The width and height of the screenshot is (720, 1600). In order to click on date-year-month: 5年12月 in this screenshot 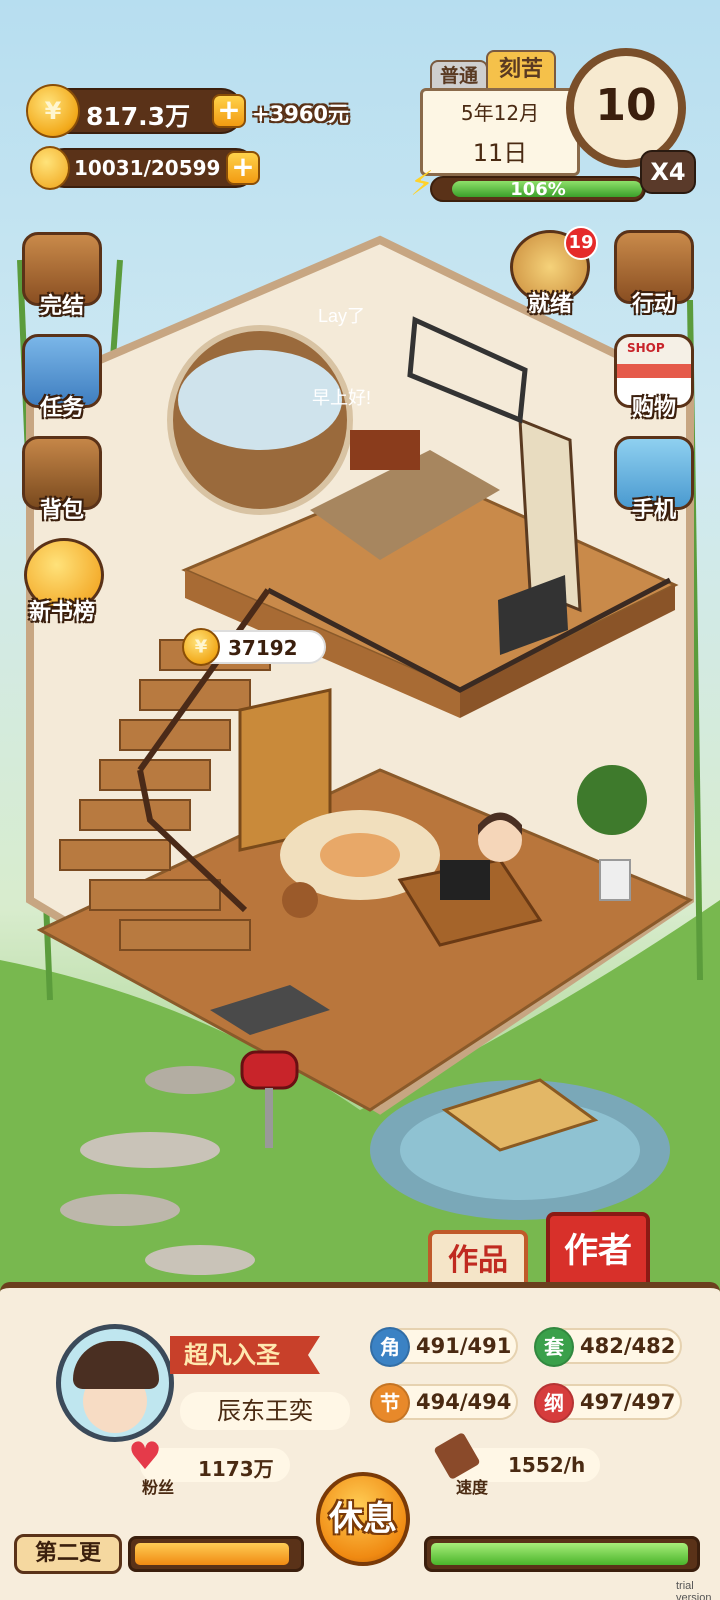, I will do `click(500, 113)`.